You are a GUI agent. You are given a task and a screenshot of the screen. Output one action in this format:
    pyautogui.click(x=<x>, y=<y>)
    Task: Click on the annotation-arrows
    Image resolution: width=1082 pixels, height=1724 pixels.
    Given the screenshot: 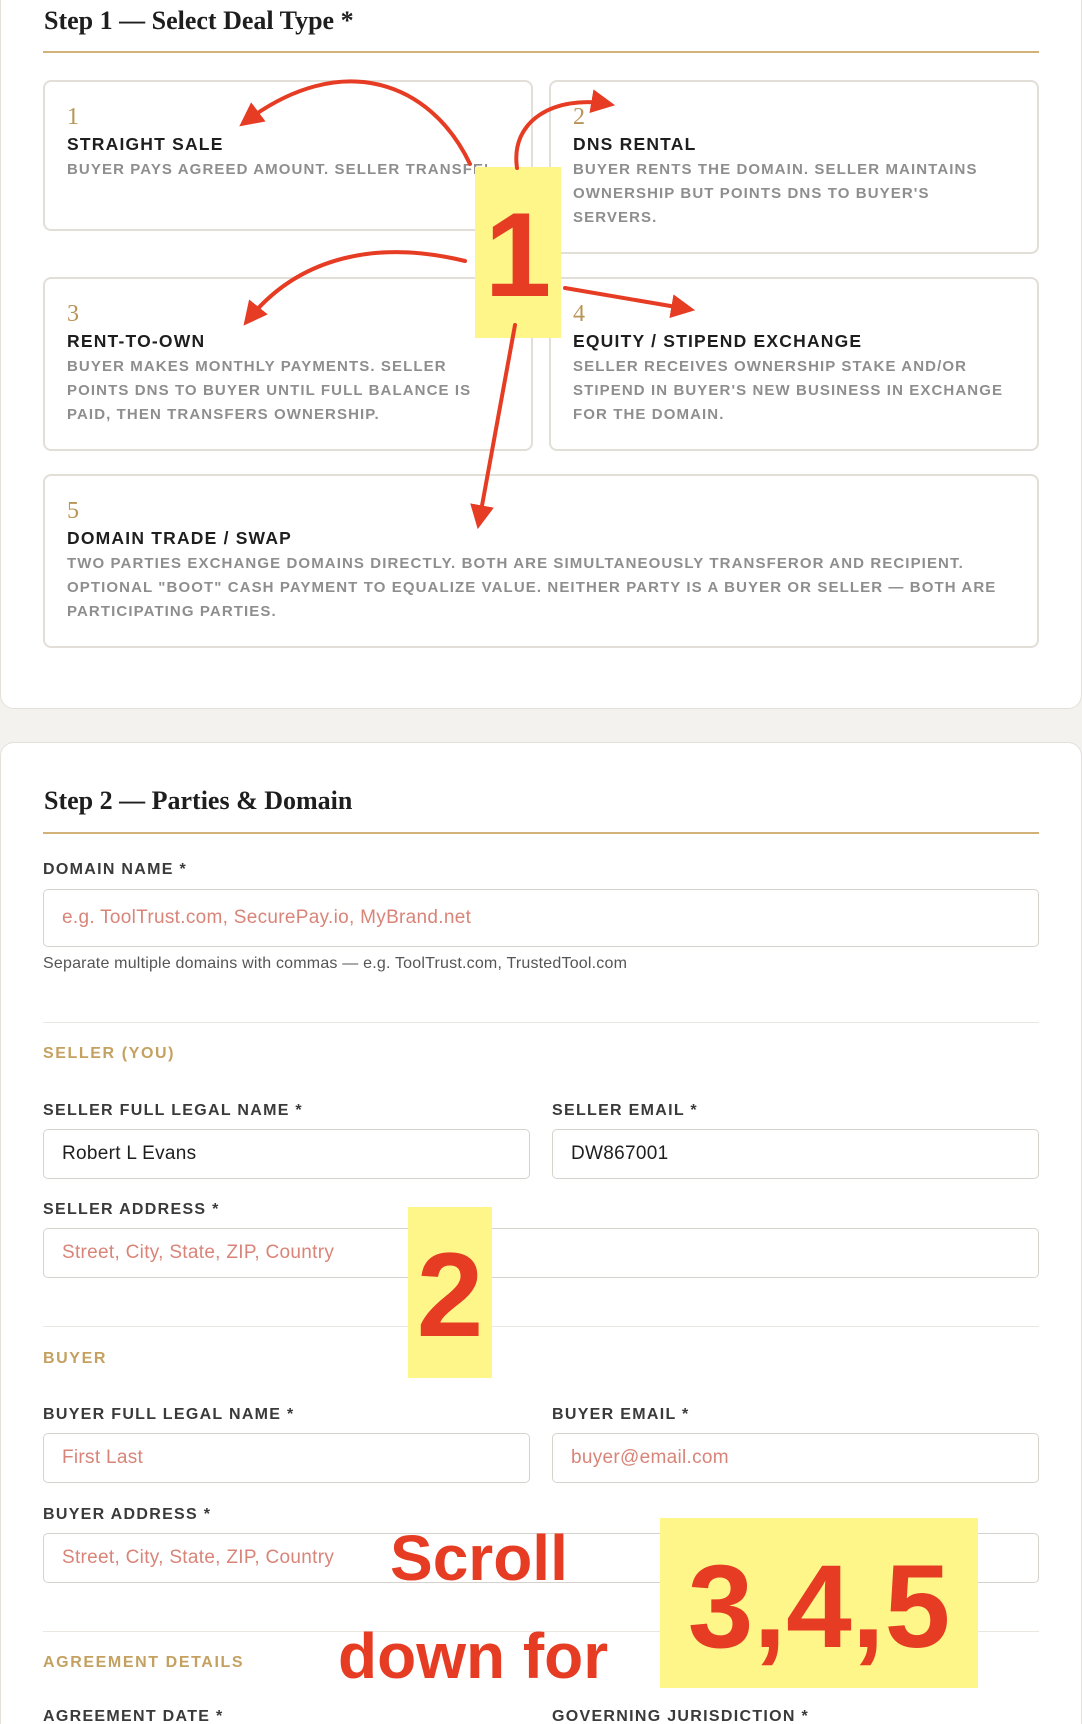 What is the action you would take?
    pyautogui.click(x=467, y=304)
    